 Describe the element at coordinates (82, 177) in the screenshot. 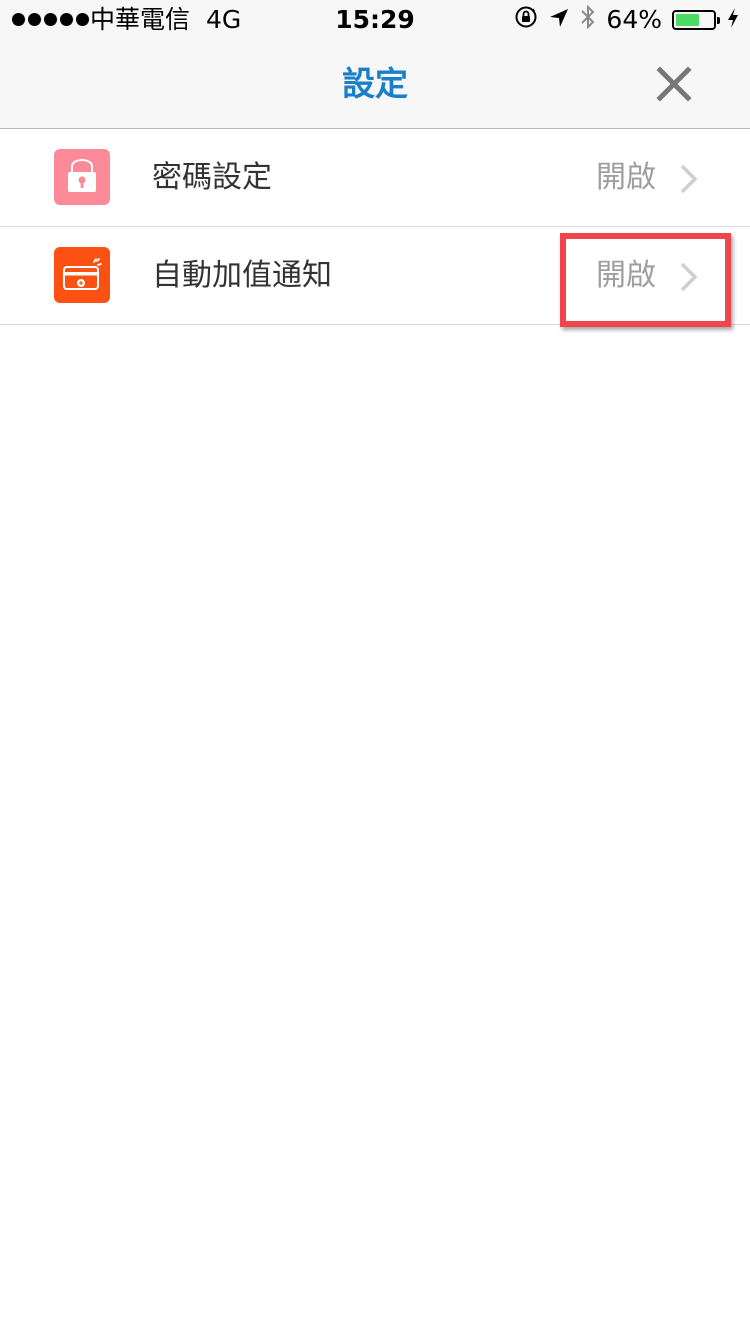

I see `lock-icon` at that location.